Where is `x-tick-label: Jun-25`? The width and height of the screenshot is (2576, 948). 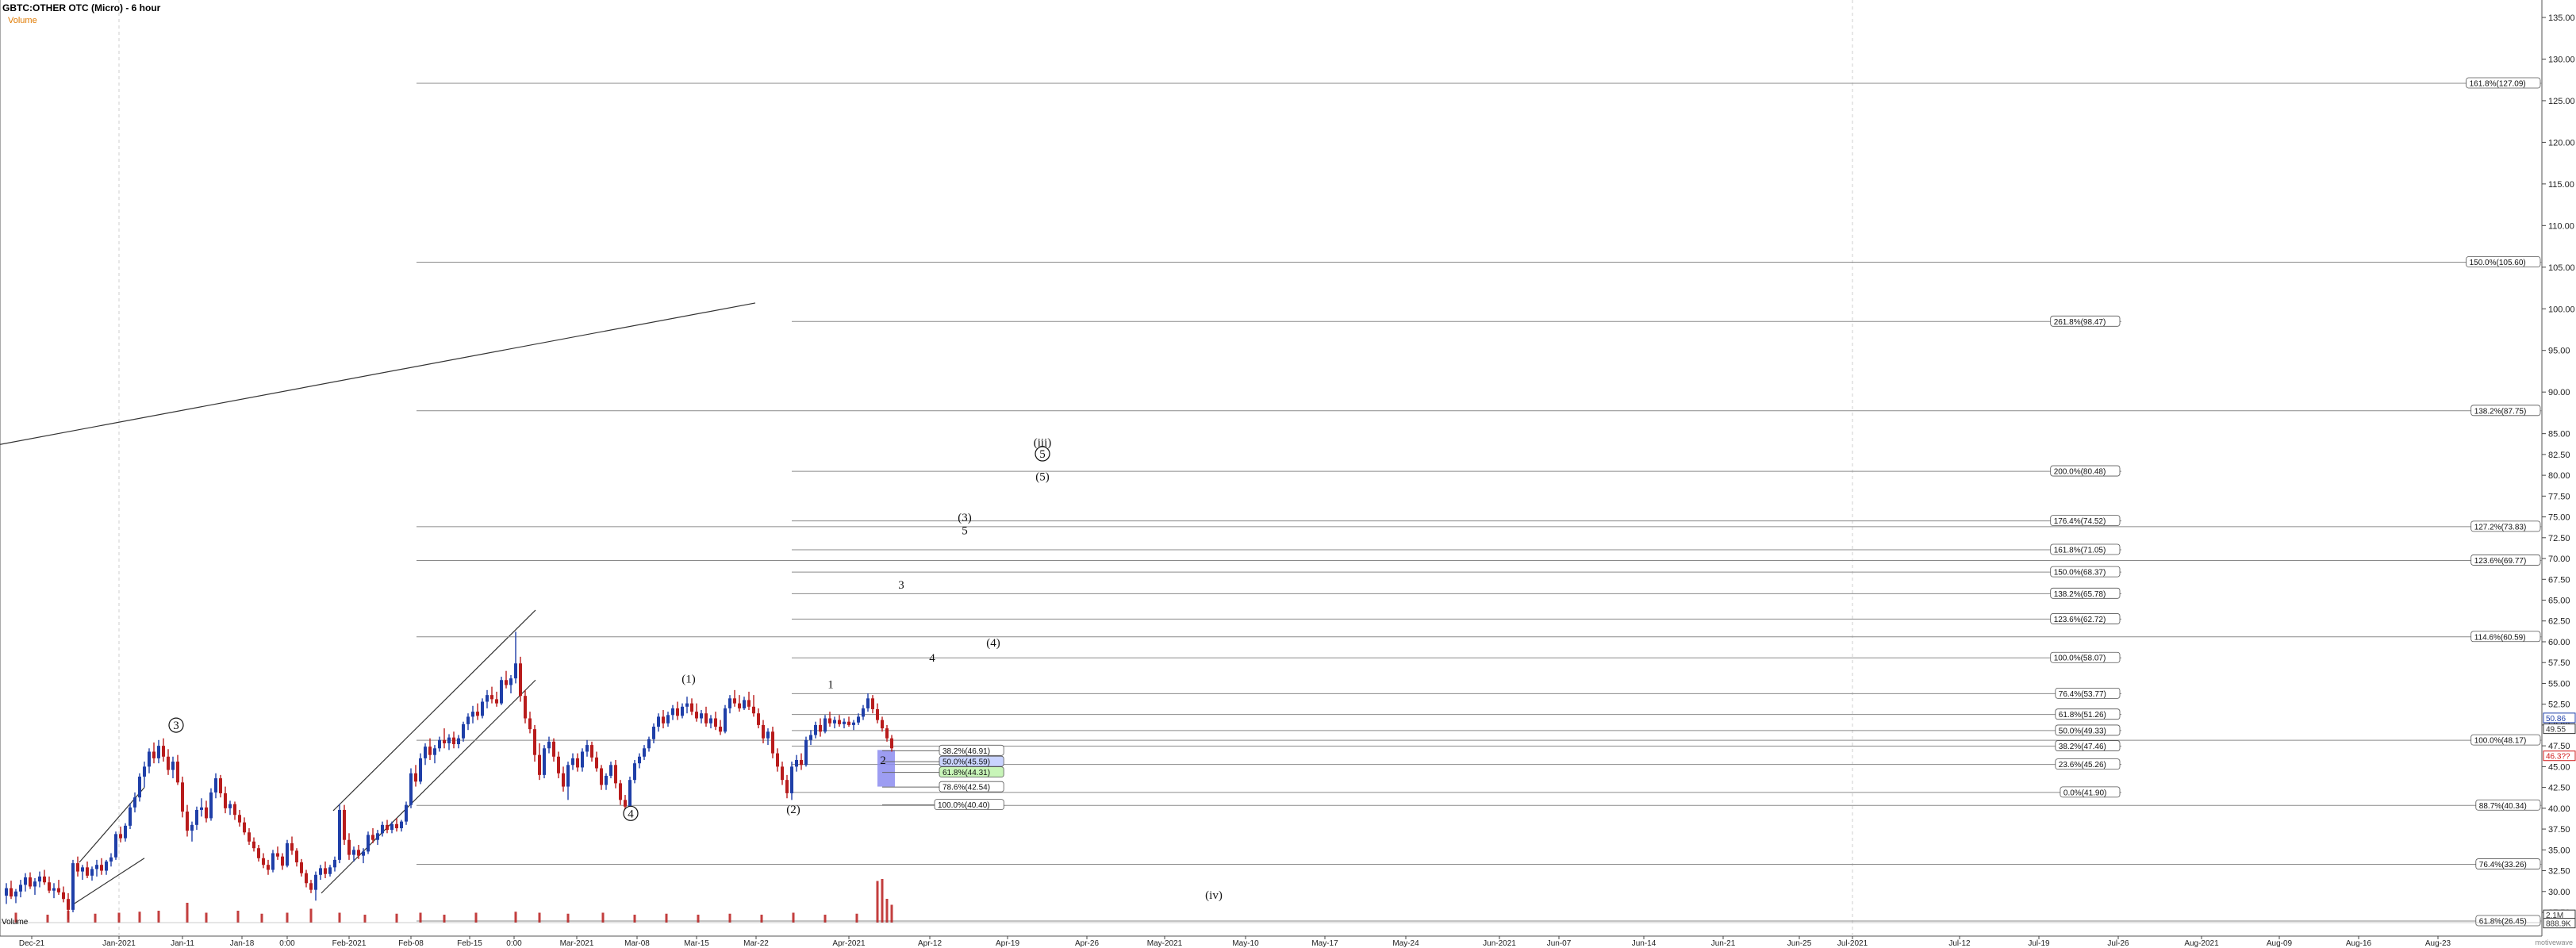 x-tick-label: Jun-25 is located at coordinates (1799, 944).